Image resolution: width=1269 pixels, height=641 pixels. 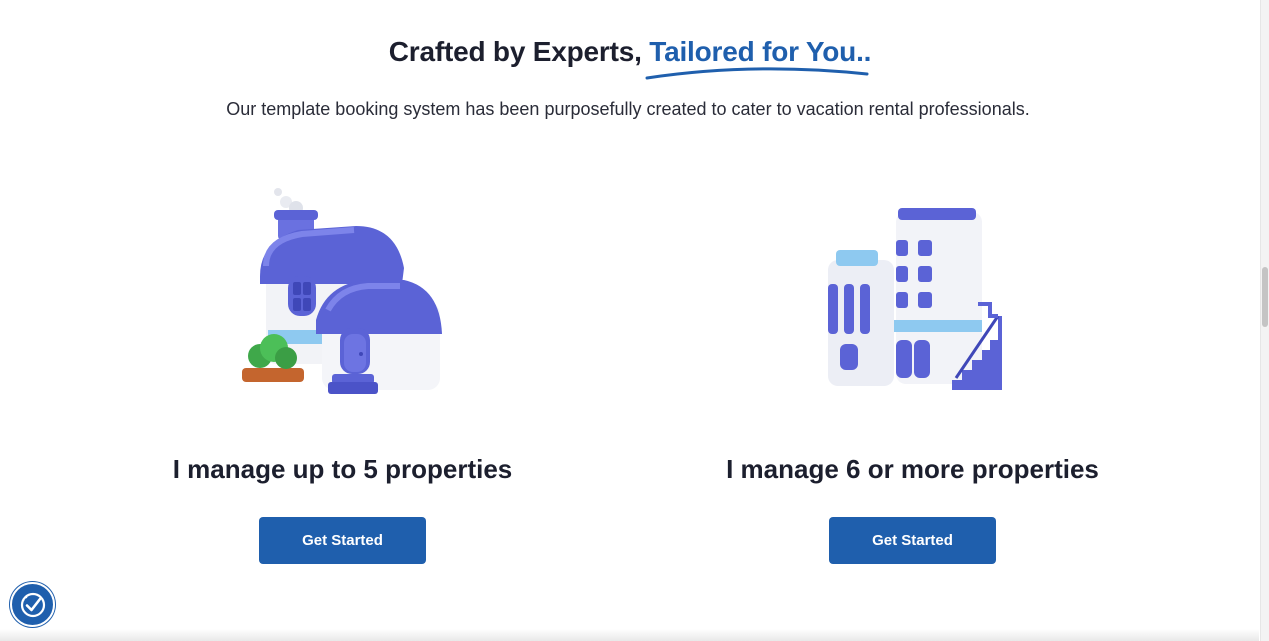 I want to click on heading-accent: Tailored for You.., so click(x=758, y=58).